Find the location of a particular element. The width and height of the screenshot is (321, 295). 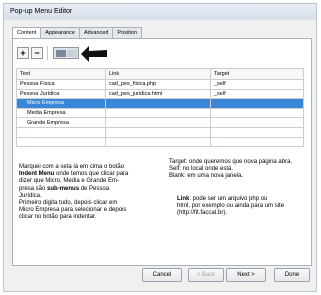

annotation-line: (http://fit.faccat.br). is located at coordinates (202, 213).